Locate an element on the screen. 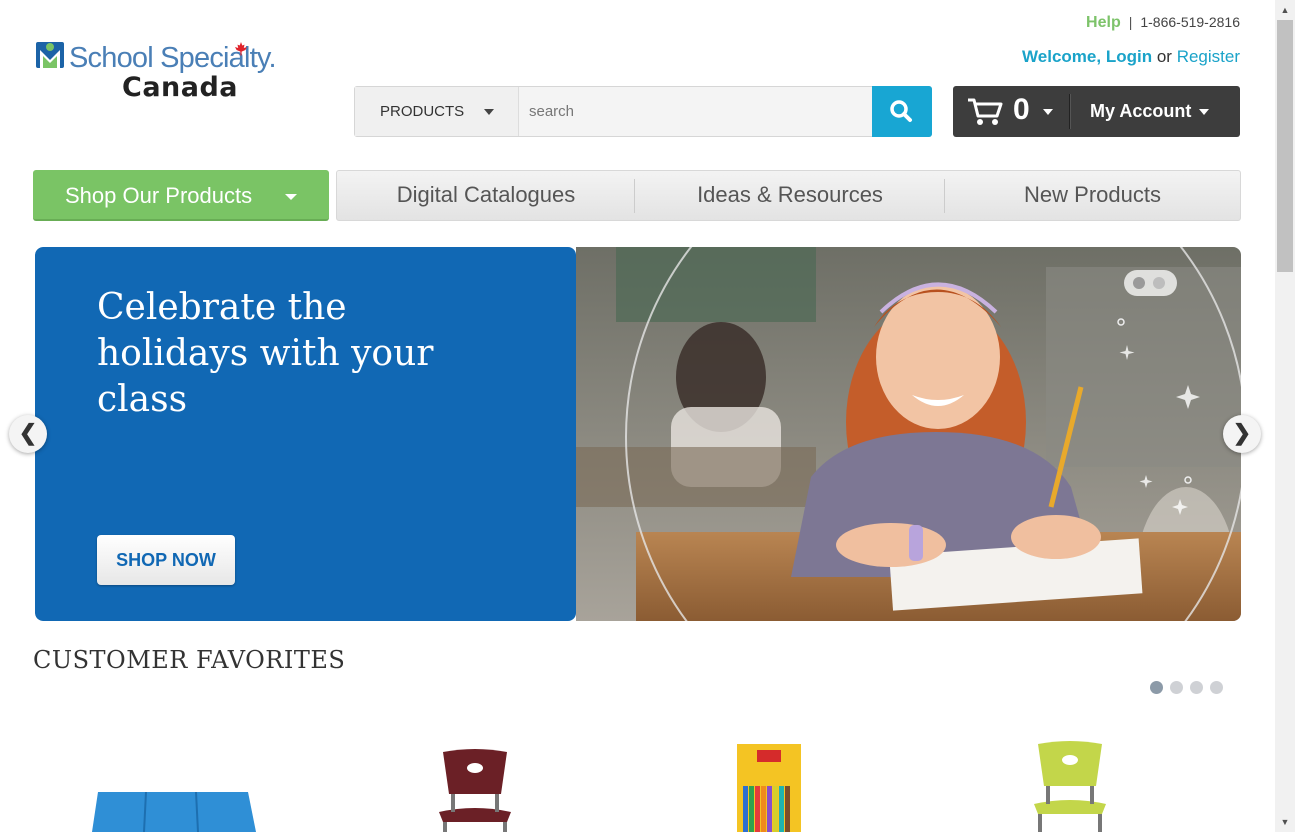 The height and width of the screenshot is (832, 1295). maple-leaf-icon is located at coordinates (241, 49).